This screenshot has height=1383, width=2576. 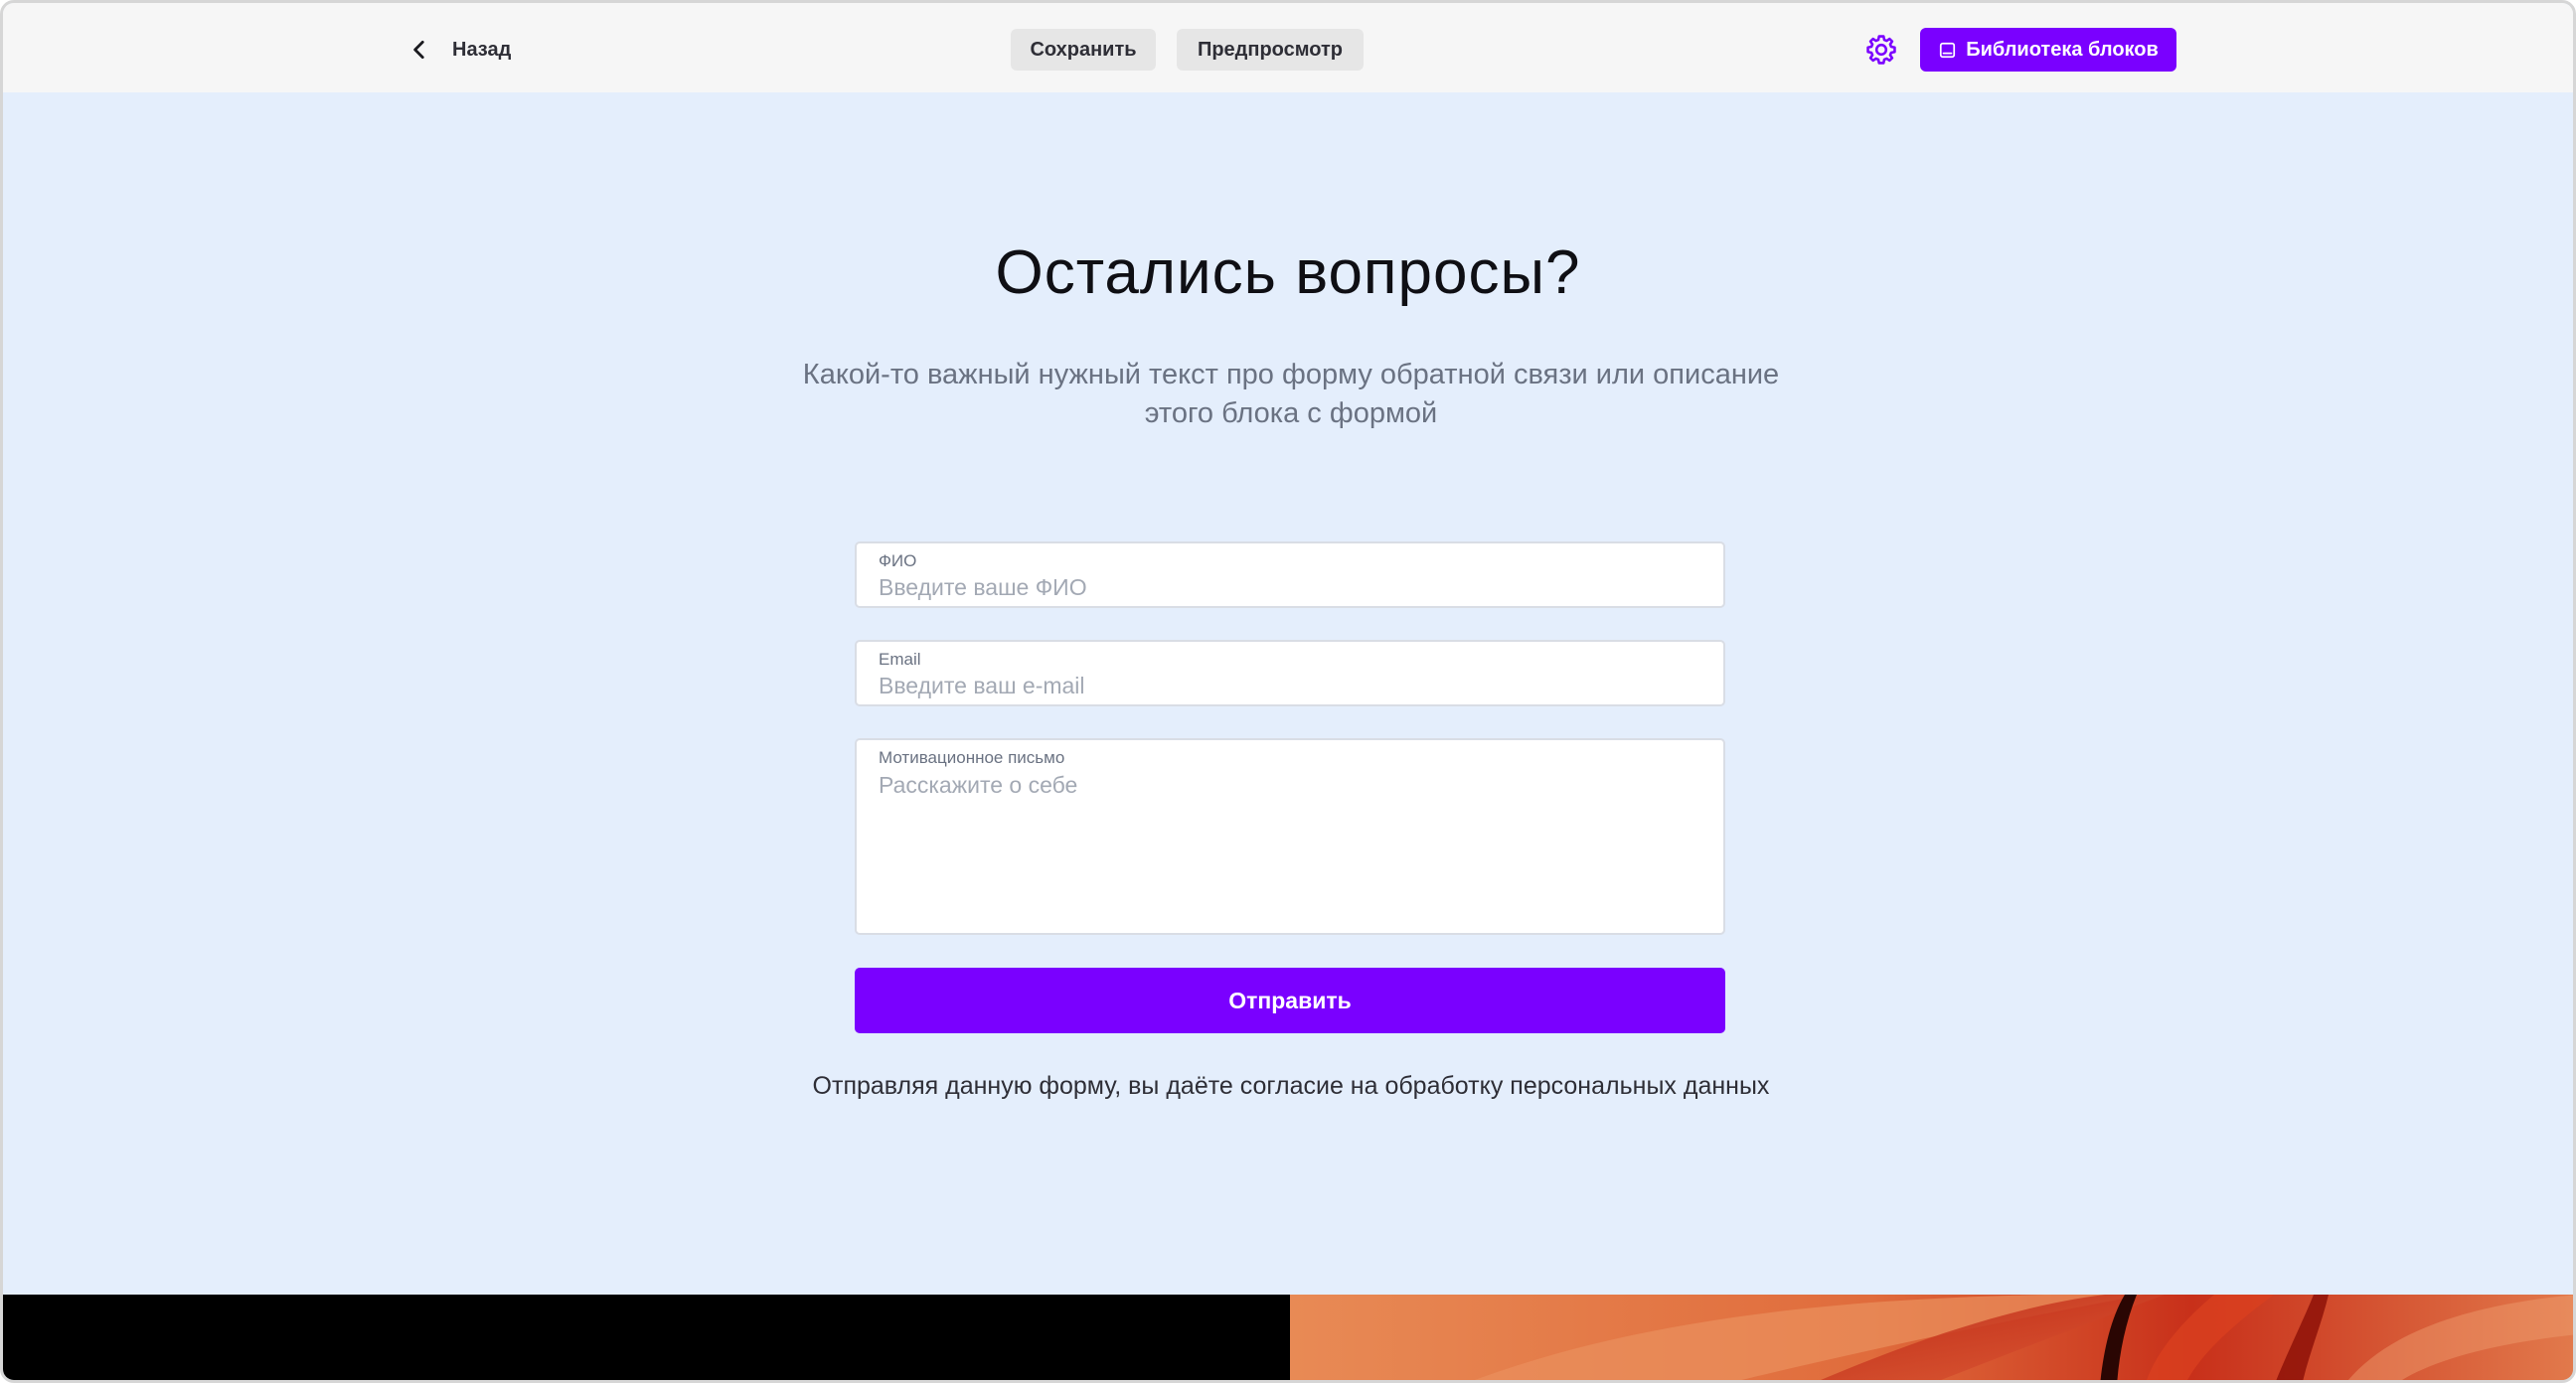 What do you see at coordinates (1083, 50) in the screenshot?
I see `save-button: Сохранить` at bounding box center [1083, 50].